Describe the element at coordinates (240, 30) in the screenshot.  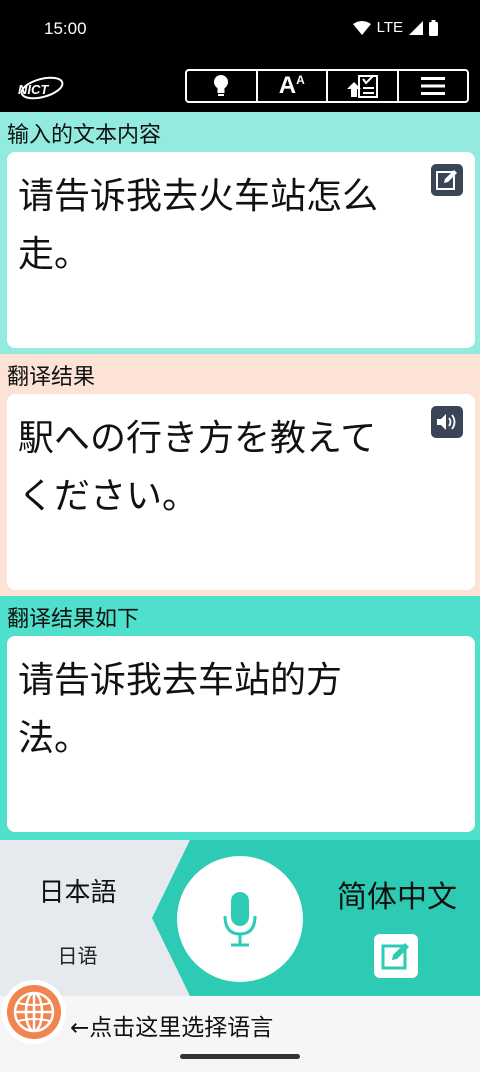
I see `status-bar: 15:00 LTE` at that location.